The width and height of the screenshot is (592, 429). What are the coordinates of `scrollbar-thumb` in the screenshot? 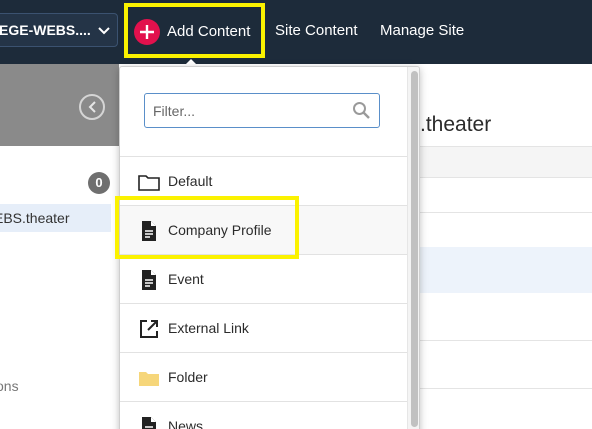 It's located at (414, 249).